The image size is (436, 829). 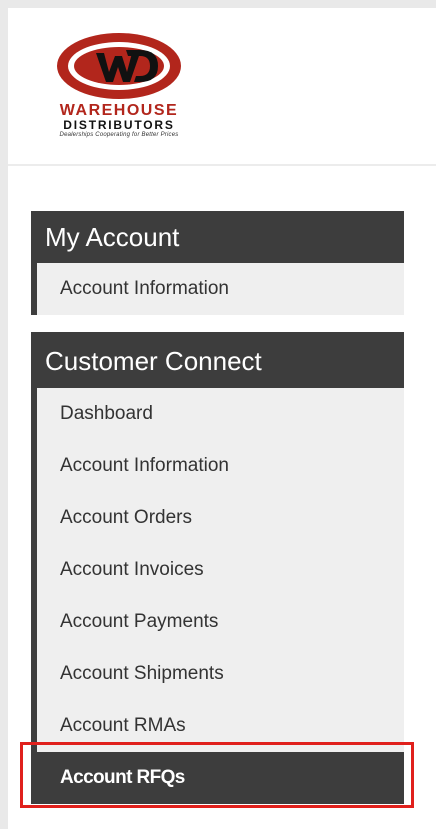 I want to click on customer-connect-item-dashboard: Dashboard, so click(x=217, y=414).